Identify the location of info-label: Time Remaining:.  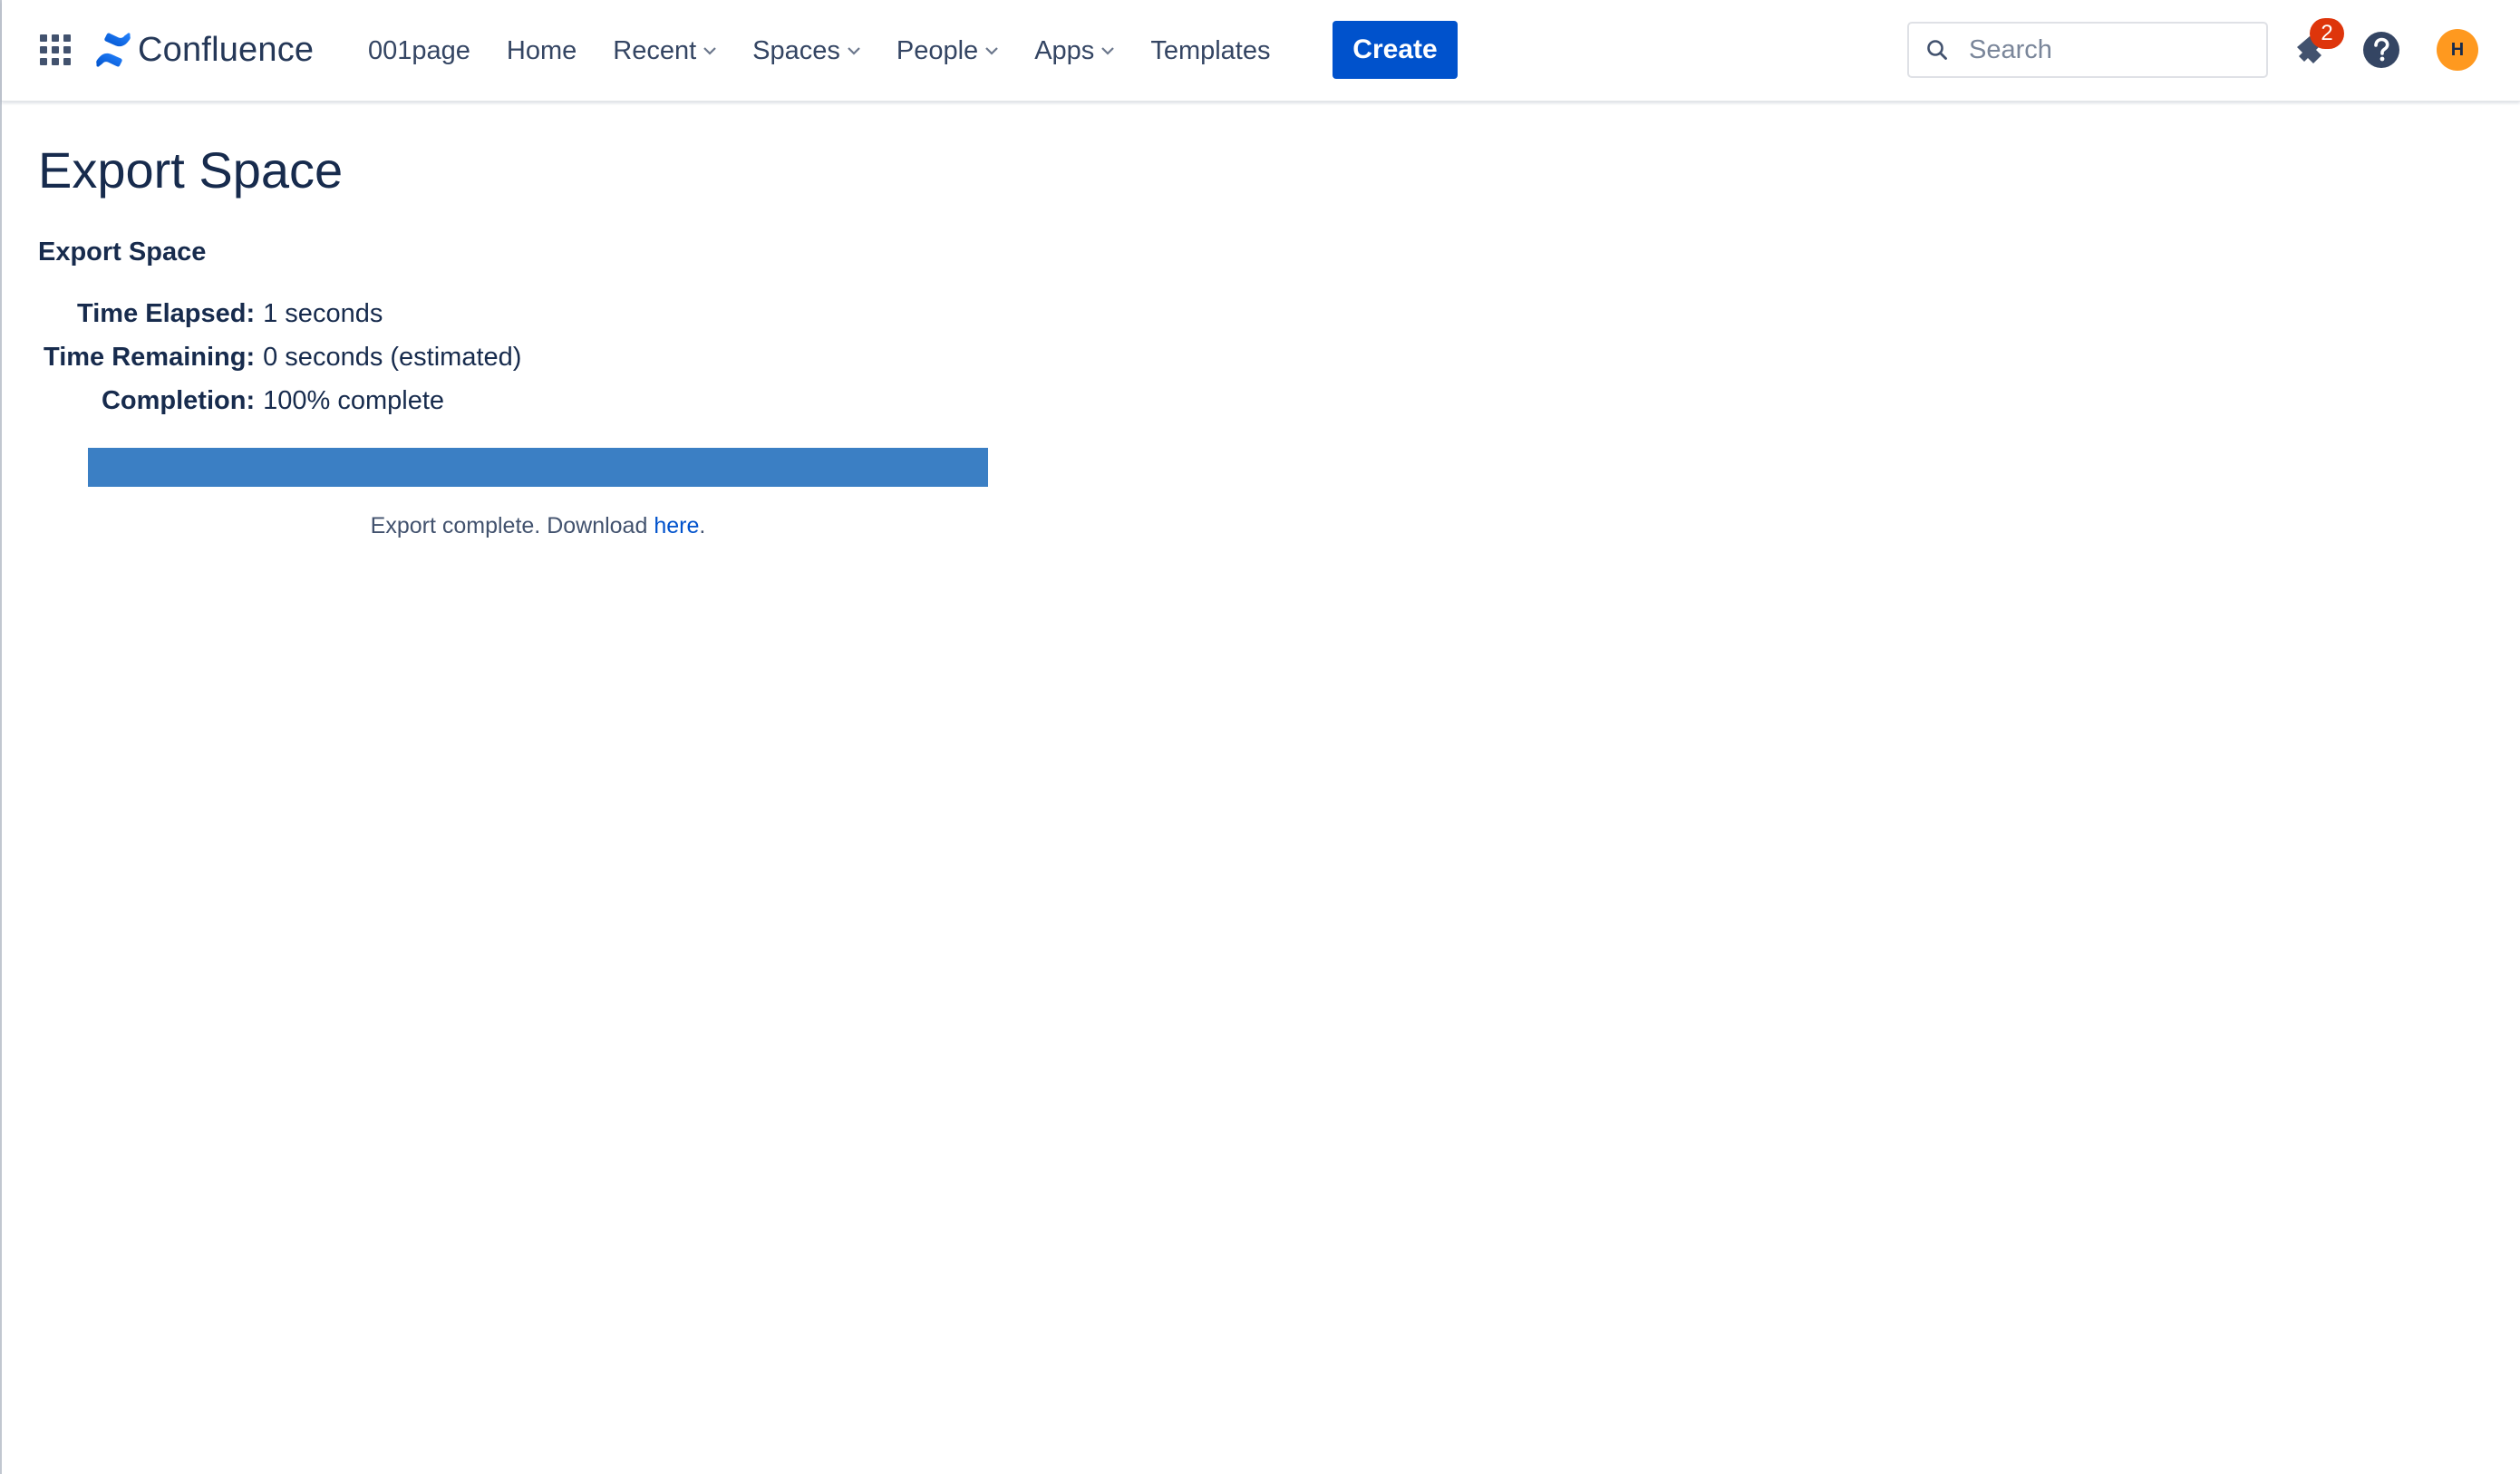
(150, 357).